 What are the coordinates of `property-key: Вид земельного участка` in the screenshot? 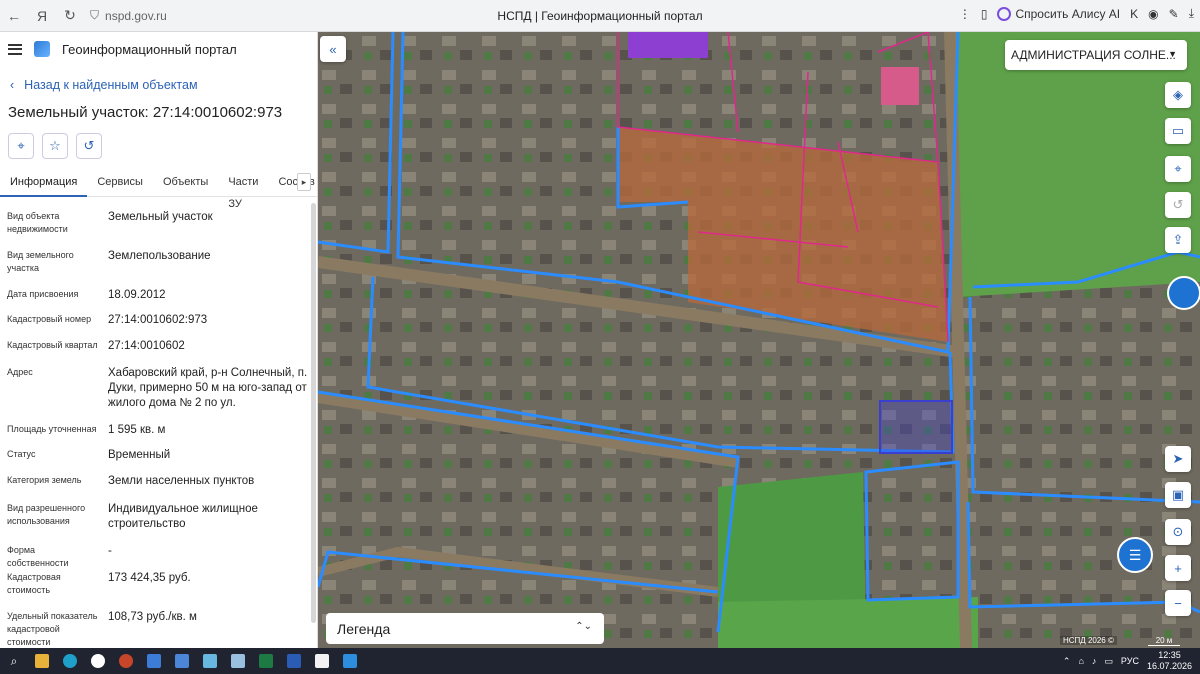 It's located at (40, 261).